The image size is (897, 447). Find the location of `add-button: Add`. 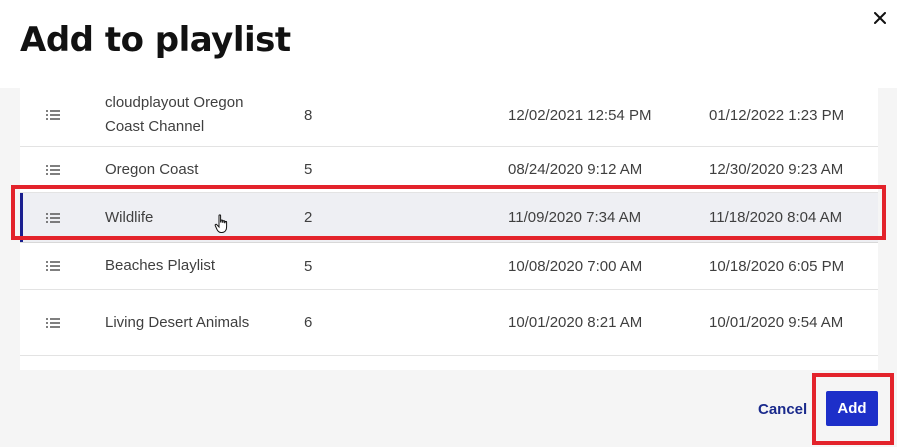

add-button: Add is located at coordinates (852, 408).